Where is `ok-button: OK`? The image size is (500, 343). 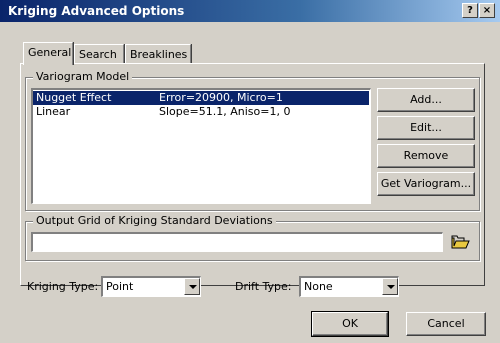
ok-button: OK is located at coordinates (350, 324).